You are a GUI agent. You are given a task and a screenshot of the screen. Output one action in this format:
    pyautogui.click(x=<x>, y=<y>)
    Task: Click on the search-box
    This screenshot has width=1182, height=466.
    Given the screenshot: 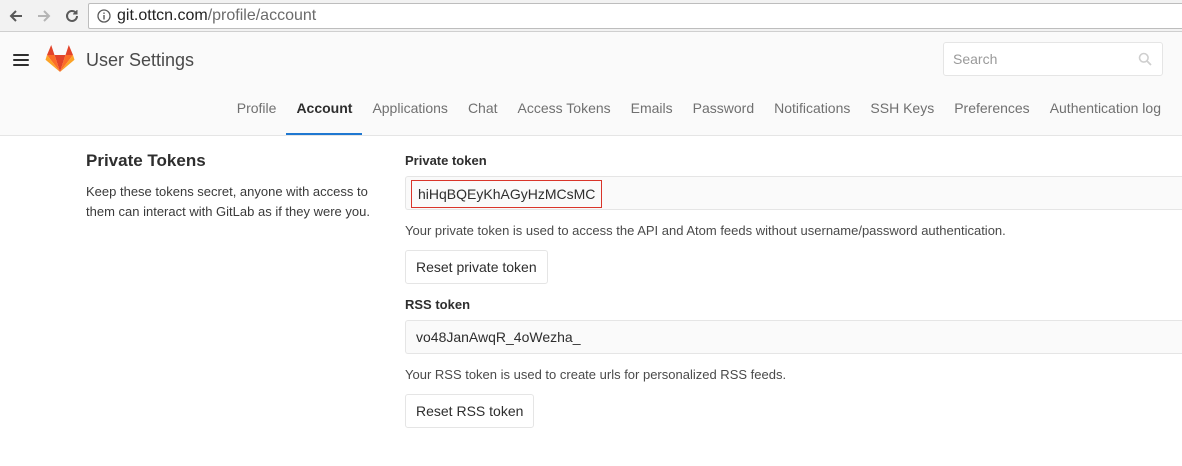 What is the action you would take?
    pyautogui.click(x=1053, y=59)
    